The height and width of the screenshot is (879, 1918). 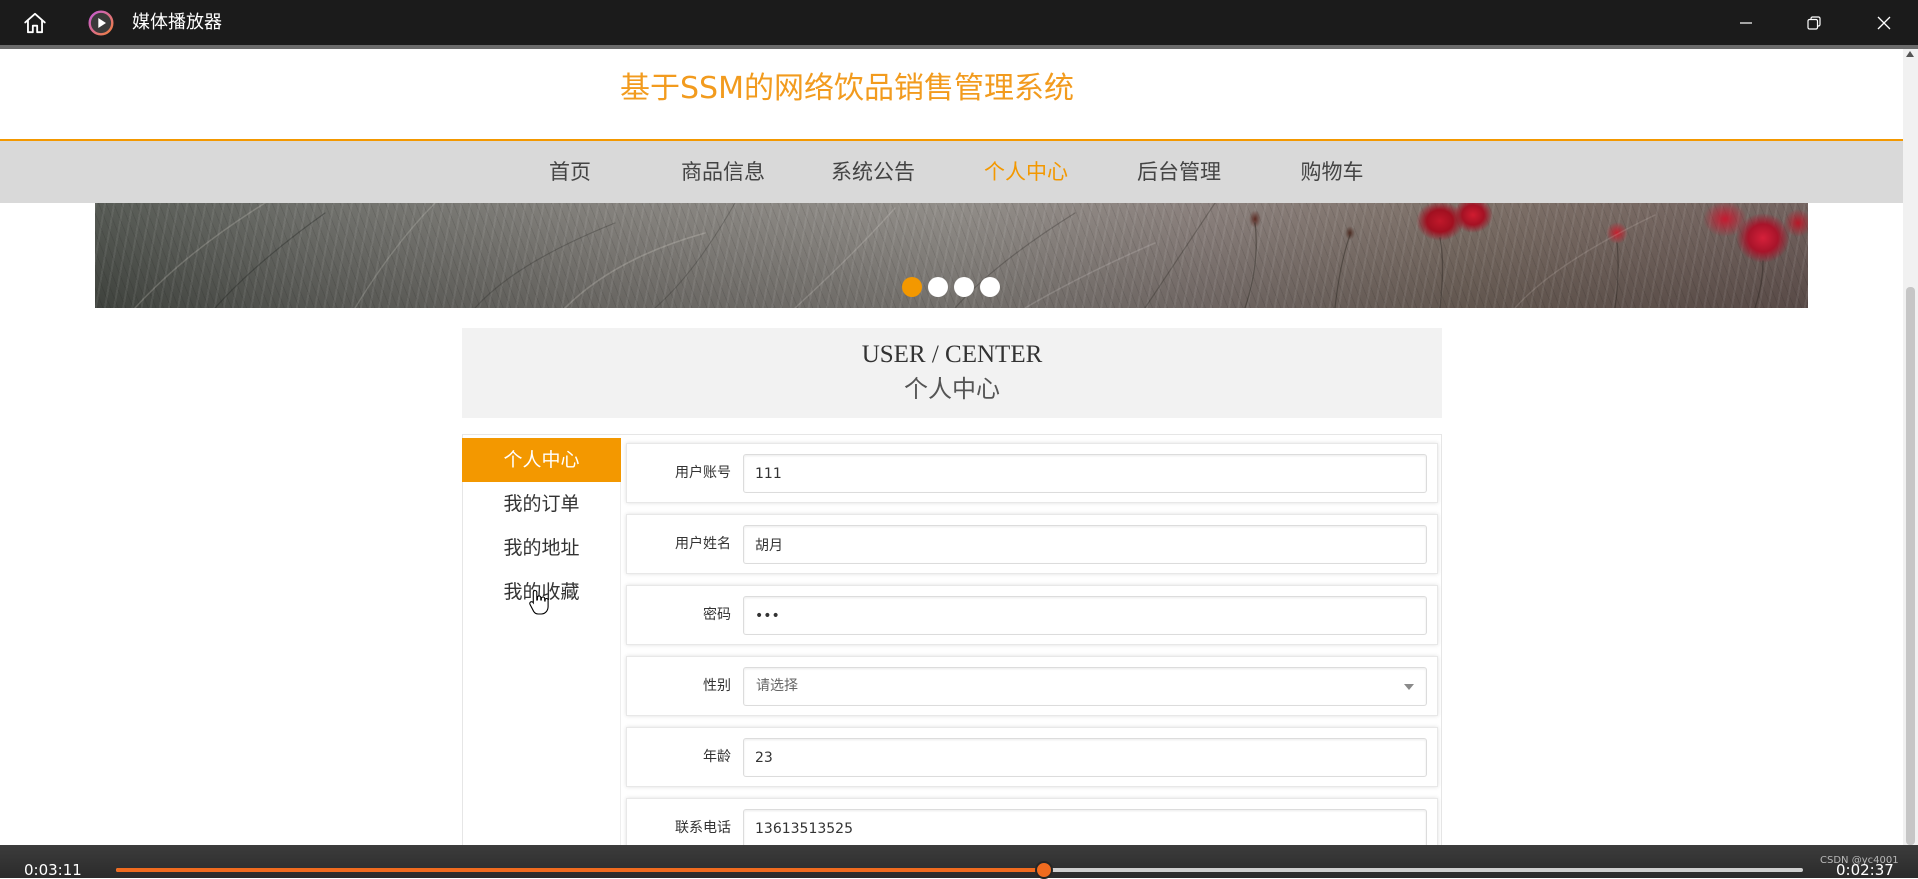 What do you see at coordinates (1085, 473) in the screenshot?
I see `account-input` at bounding box center [1085, 473].